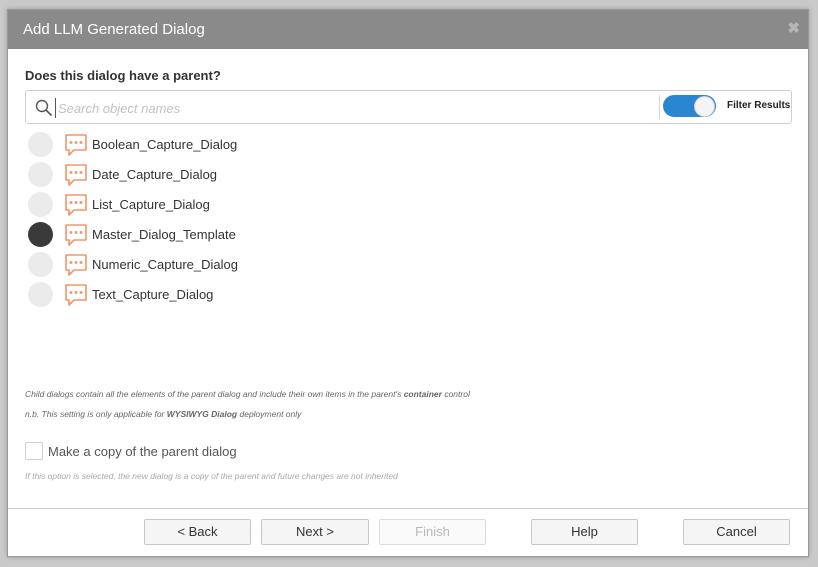 The image size is (818, 567). Describe the element at coordinates (228, 295) in the screenshot. I see `list-item: Text_Capture_Dialog` at that location.